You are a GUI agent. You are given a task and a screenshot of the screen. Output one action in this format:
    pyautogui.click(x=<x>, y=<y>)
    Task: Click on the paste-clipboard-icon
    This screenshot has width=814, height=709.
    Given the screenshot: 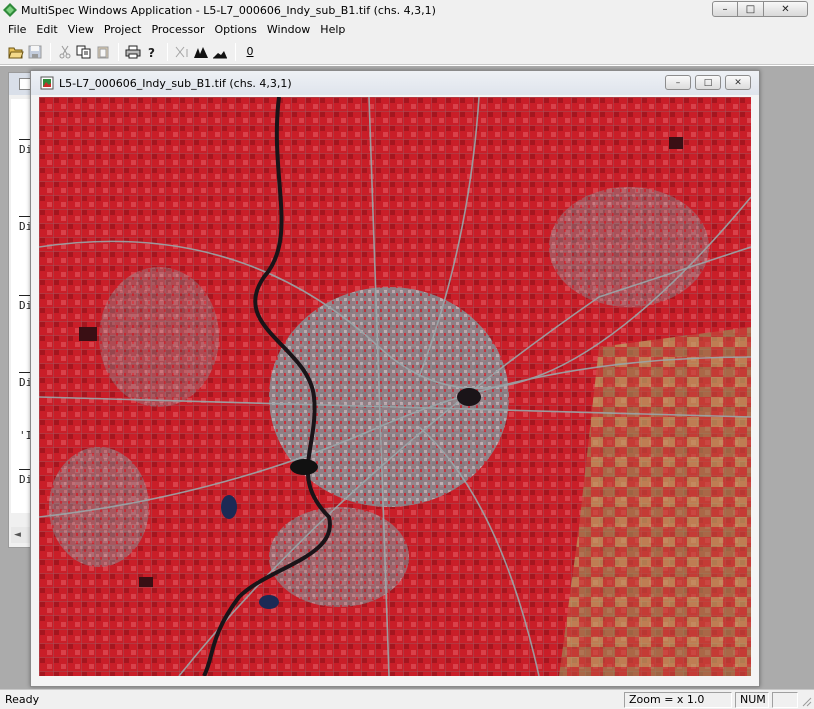 What is the action you would take?
    pyautogui.click(x=103, y=52)
    